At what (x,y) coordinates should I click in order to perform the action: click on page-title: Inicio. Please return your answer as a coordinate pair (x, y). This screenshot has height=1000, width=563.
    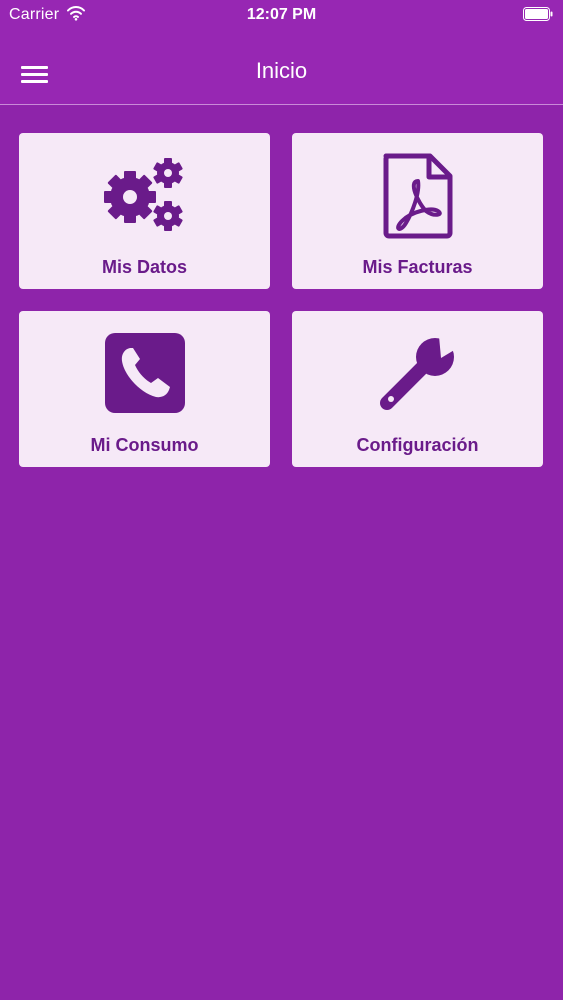
    Looking at the image, I should click on (281, 70).